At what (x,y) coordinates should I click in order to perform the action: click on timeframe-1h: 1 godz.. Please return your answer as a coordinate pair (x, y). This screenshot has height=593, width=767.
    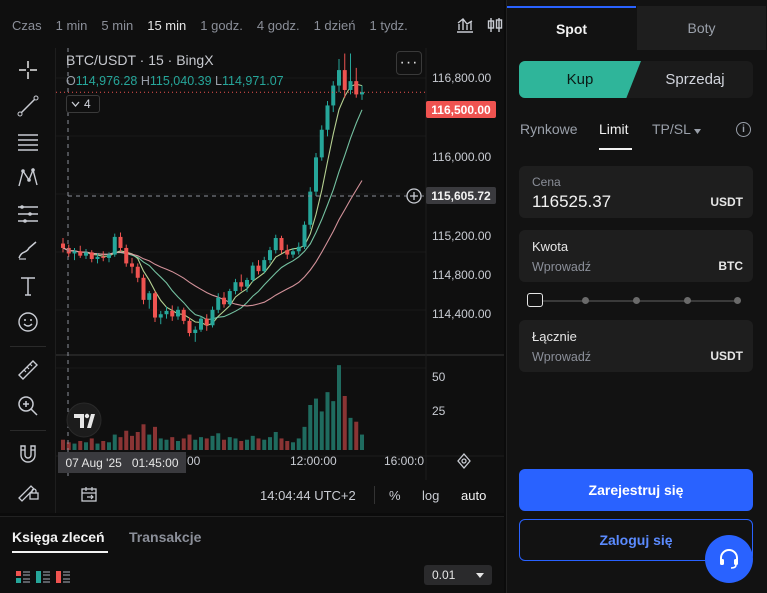
    Looking at the image, I should click on (221, 25).